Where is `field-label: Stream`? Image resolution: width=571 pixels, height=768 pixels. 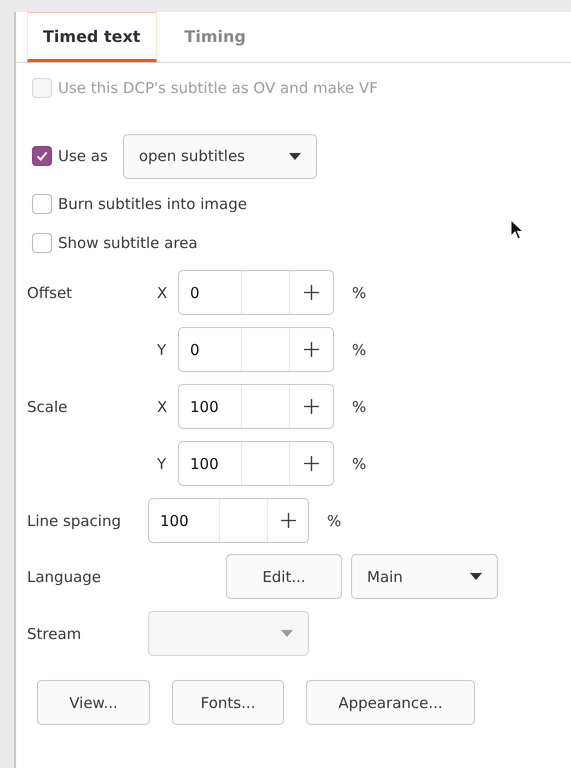 field-label: Stream is located at coordinates (54, 633).